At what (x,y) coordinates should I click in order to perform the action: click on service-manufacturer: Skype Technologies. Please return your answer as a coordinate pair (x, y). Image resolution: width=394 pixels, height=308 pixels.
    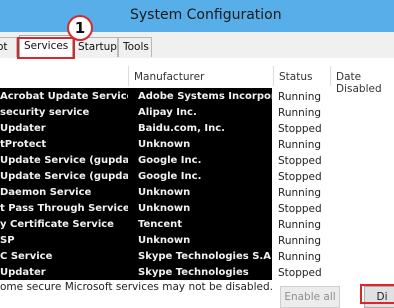
    Looking at the image, I should click on (193, 272).